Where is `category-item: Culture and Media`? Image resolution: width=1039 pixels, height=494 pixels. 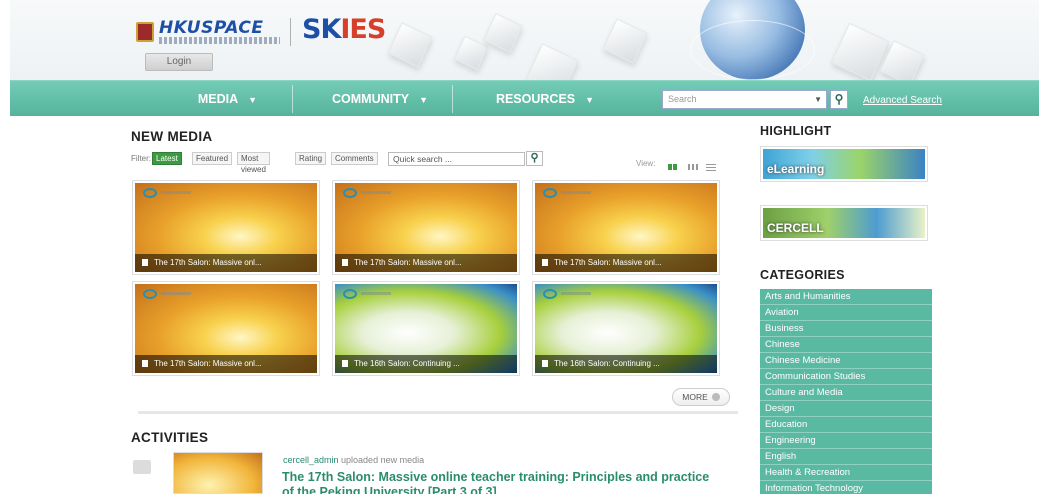 category-item: Culture and Media is located at coordinates (846, 393).